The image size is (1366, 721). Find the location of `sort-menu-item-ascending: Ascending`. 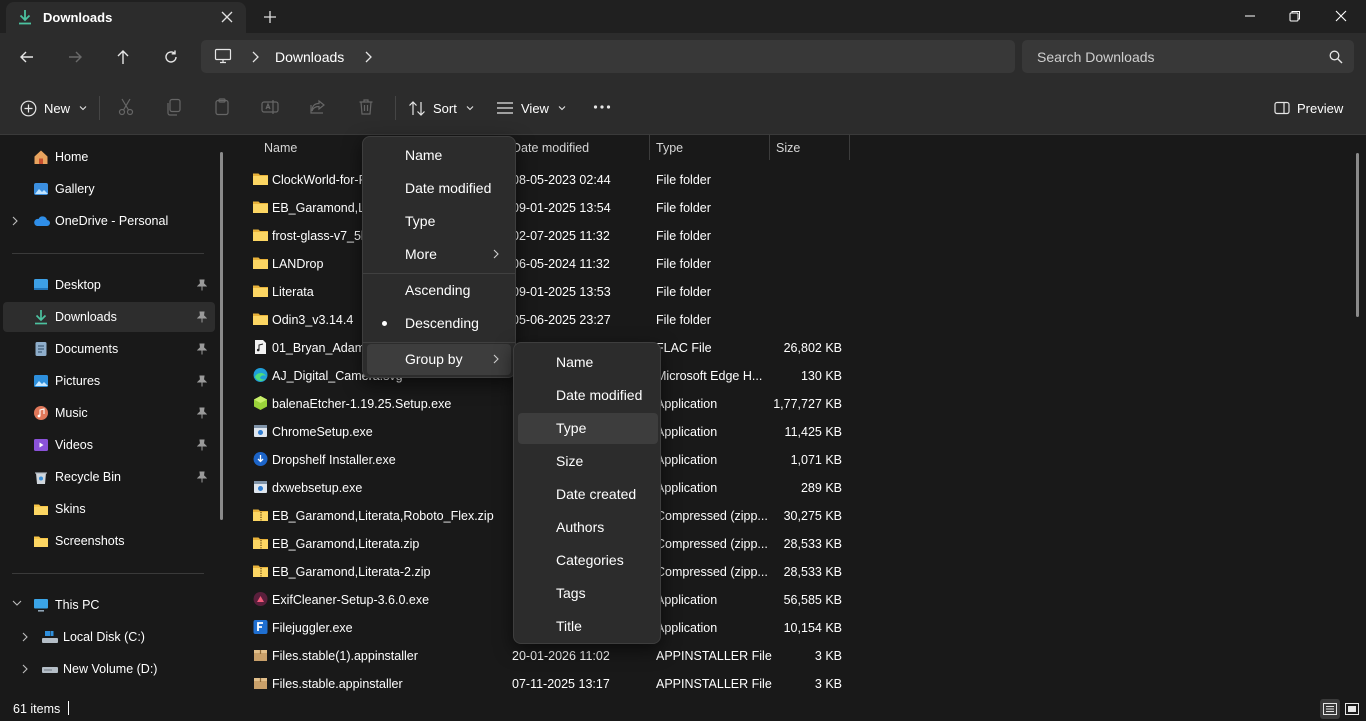

sort-menu-item-ascending: Ascending is located at coordinates (439, 290).